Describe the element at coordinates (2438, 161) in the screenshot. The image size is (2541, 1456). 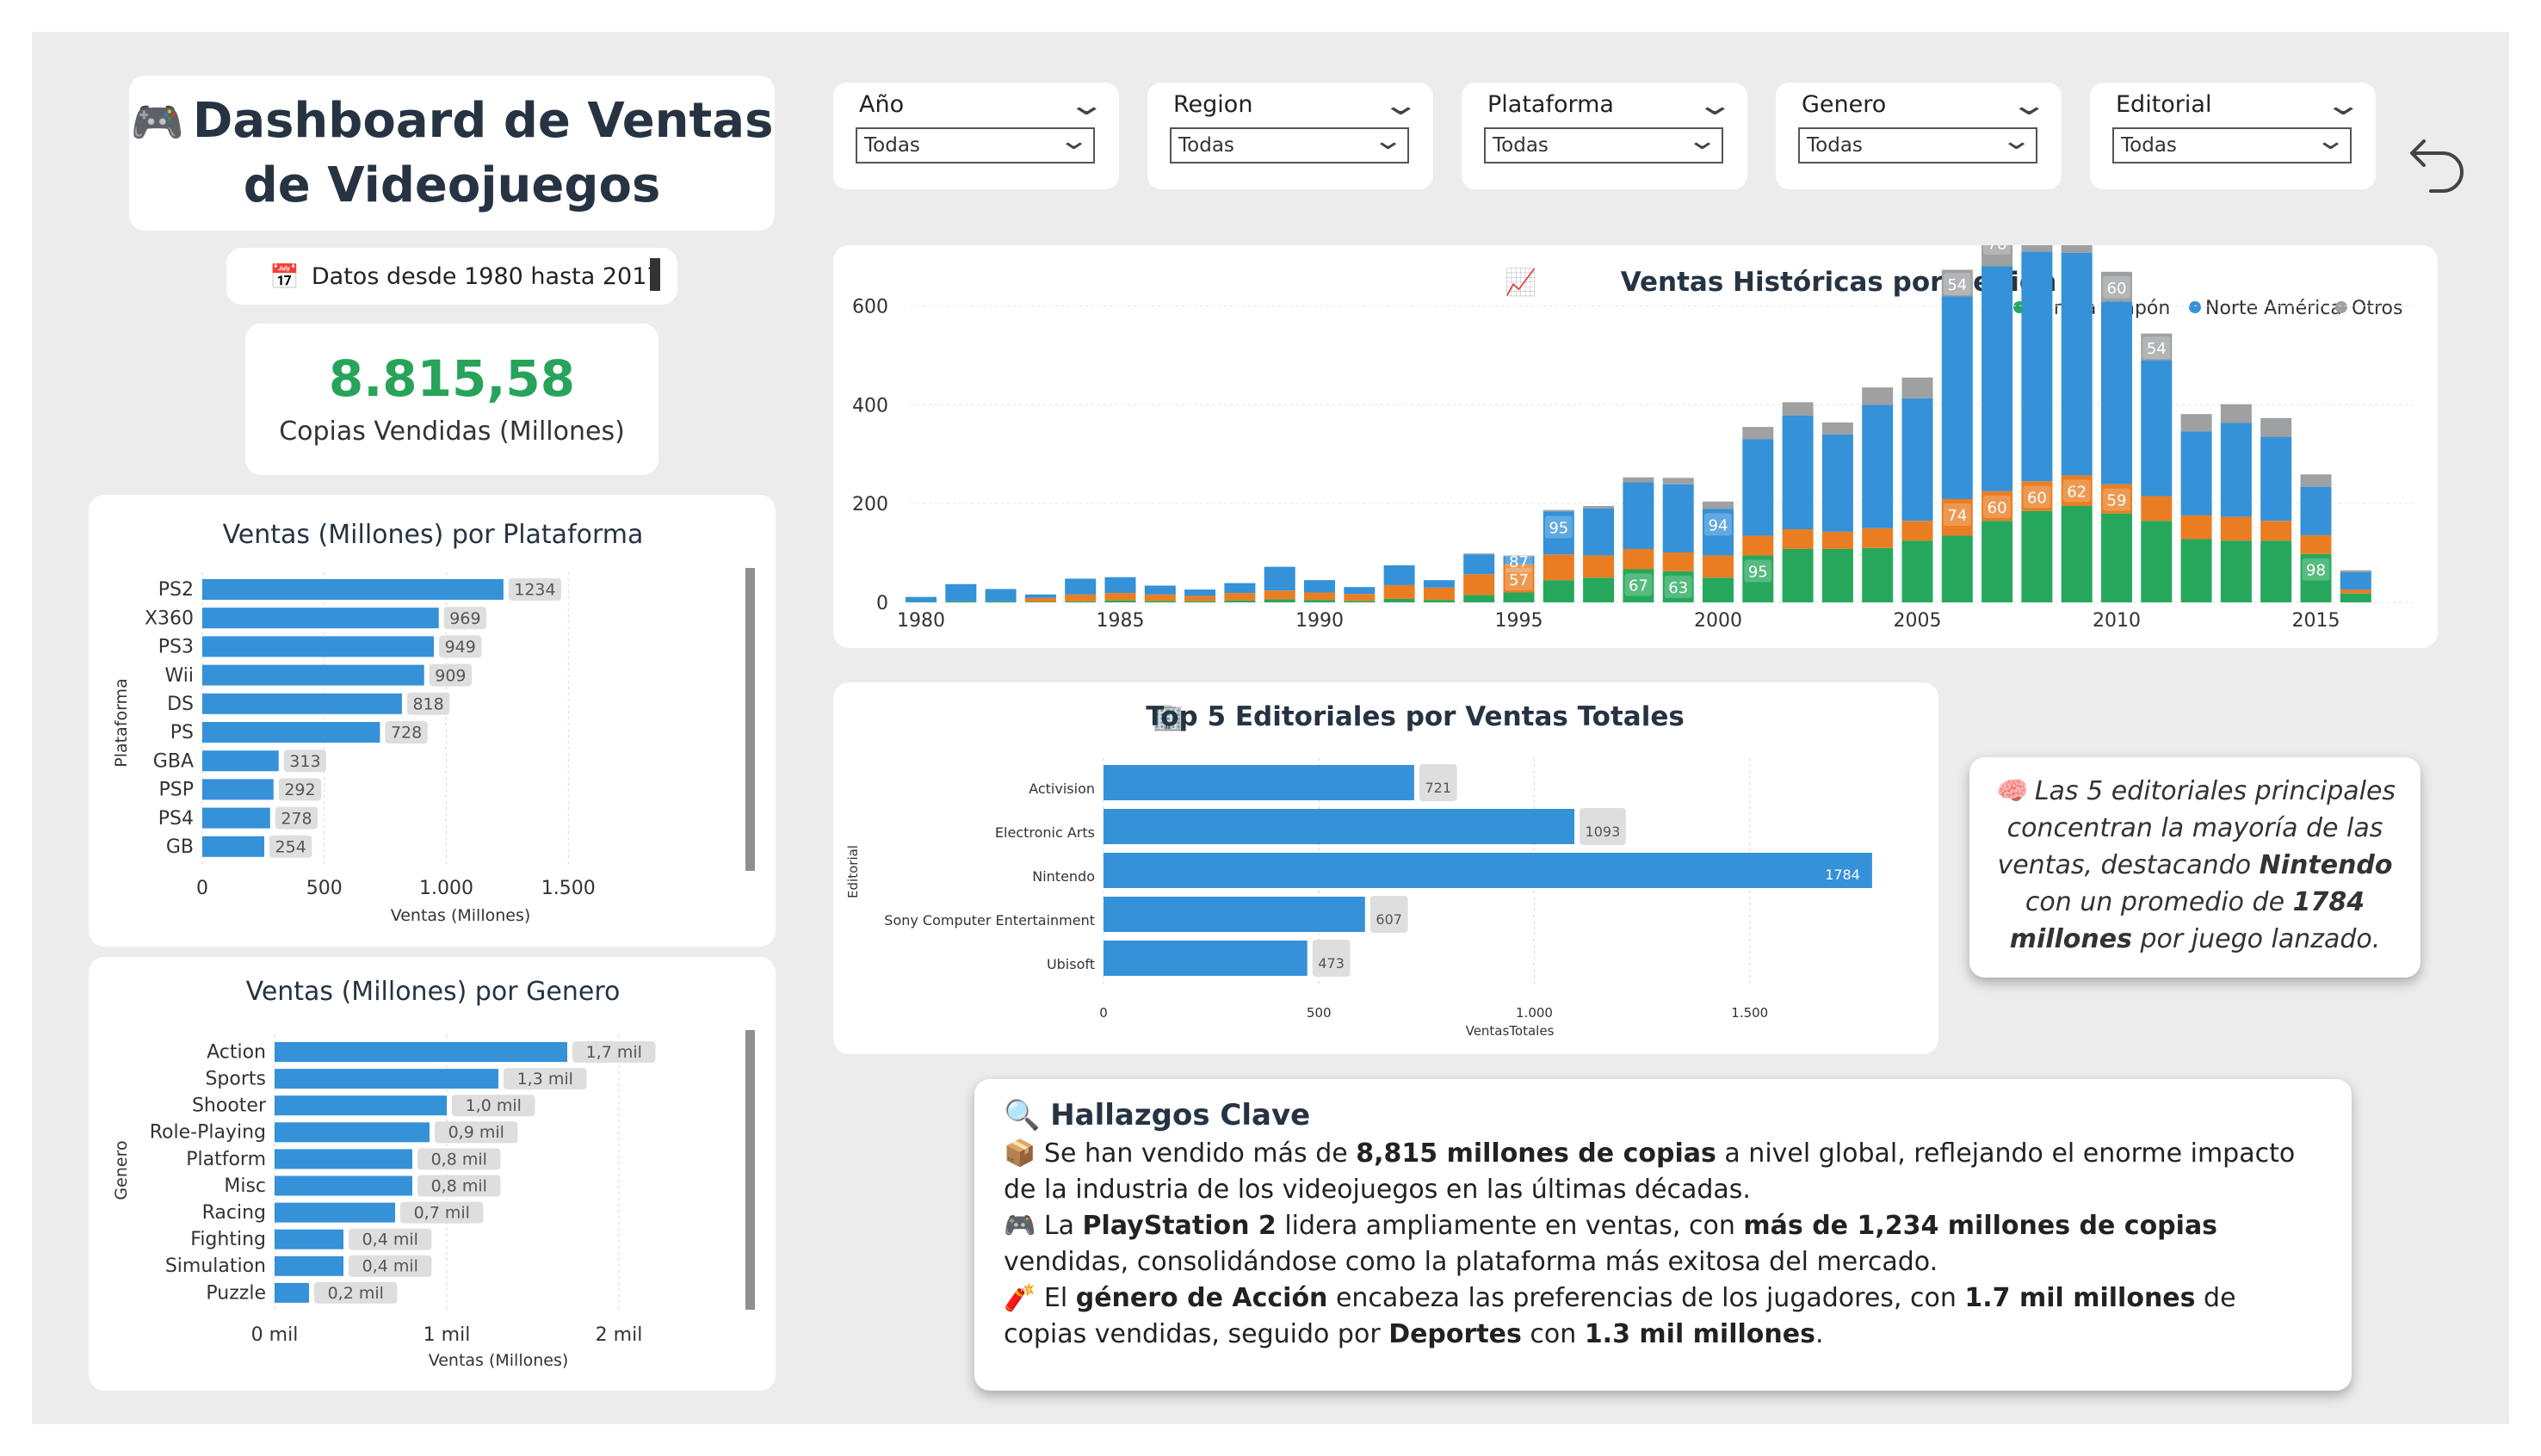
I see `back-arrow-icon` at that location.